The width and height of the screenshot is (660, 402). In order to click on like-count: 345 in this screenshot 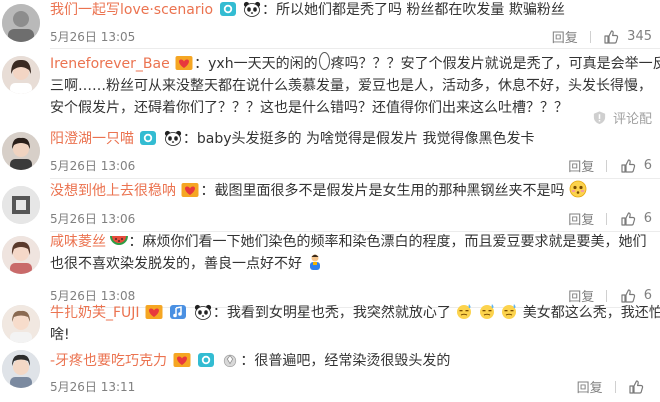, I will do `click(639, 36)`.